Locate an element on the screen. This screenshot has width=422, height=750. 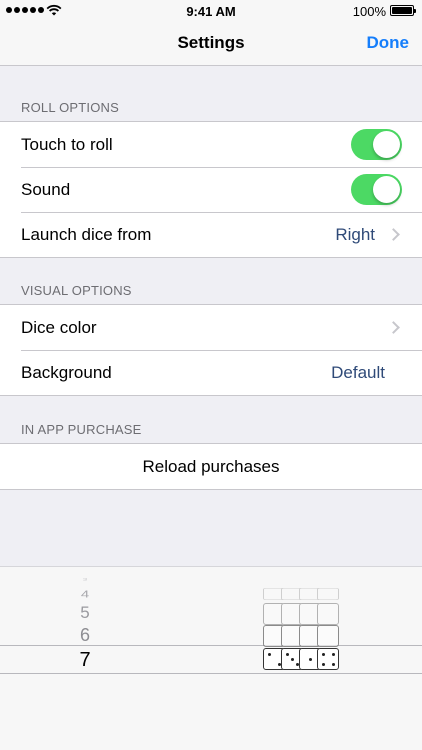
background-row: Background Default is located at coordinates (211, 372).